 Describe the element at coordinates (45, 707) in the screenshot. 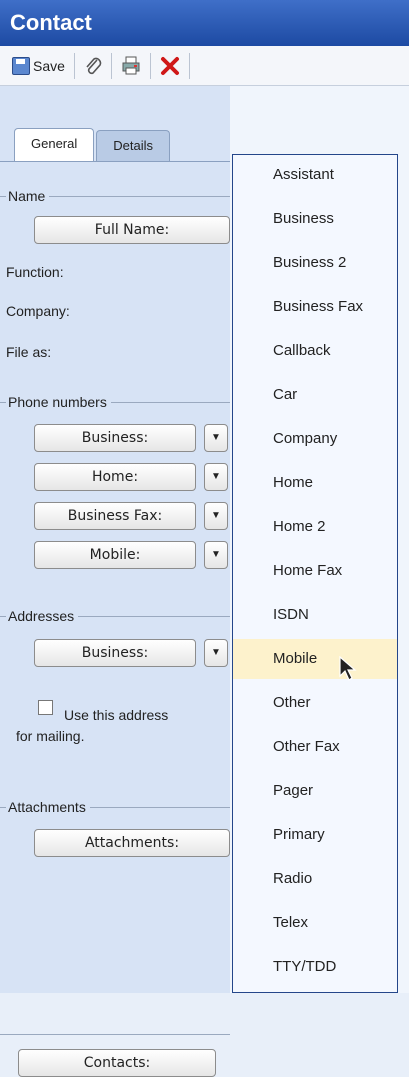

I see `mailing-address-checkbox` at that location.